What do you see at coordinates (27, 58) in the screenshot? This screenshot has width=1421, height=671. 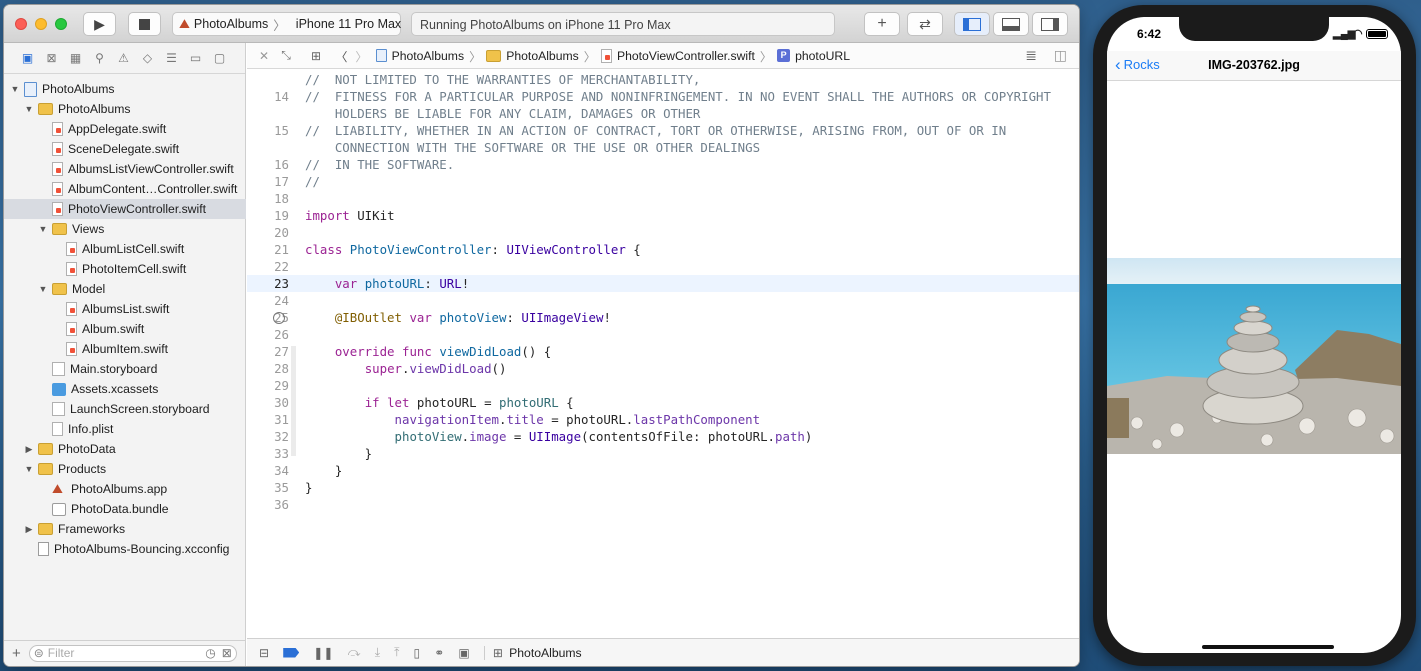 I see `folder-icon: ▣` at bounding box center [27, 58].